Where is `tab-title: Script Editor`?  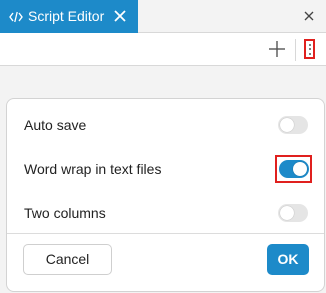 tab-title: Script Editor is located at coordinates (66, 16).